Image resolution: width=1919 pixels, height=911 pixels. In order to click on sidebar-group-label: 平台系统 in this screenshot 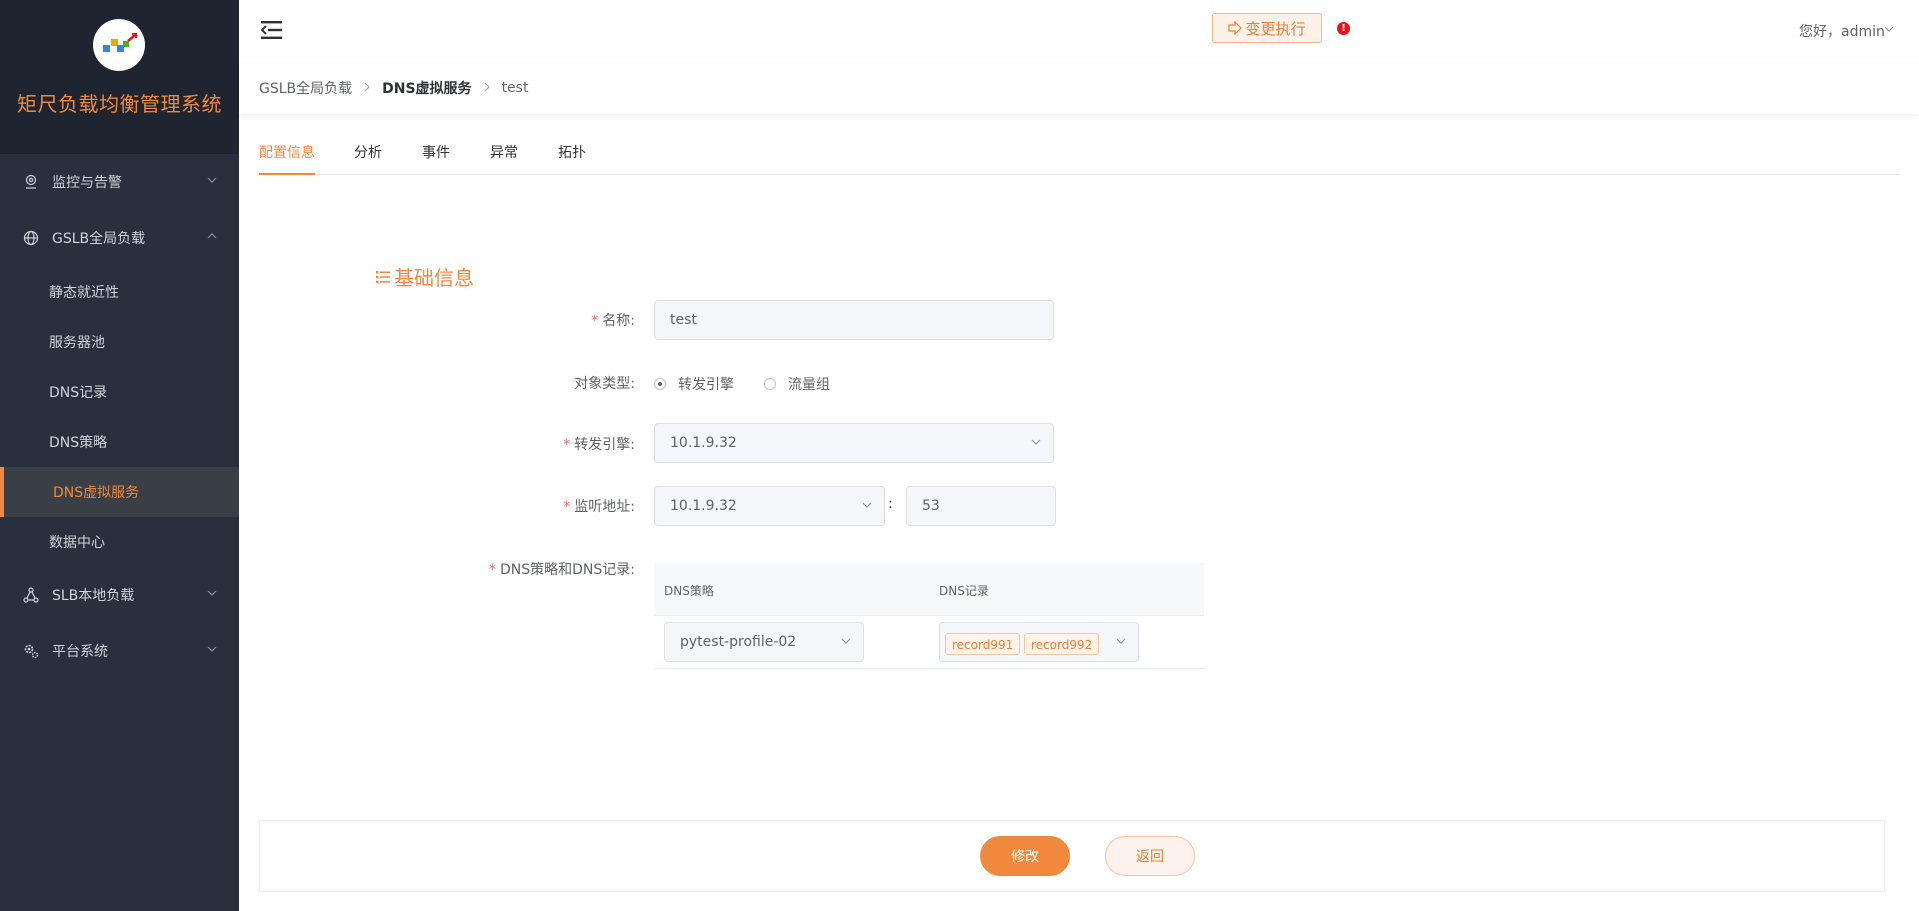, I will do `click(80, 652)`.